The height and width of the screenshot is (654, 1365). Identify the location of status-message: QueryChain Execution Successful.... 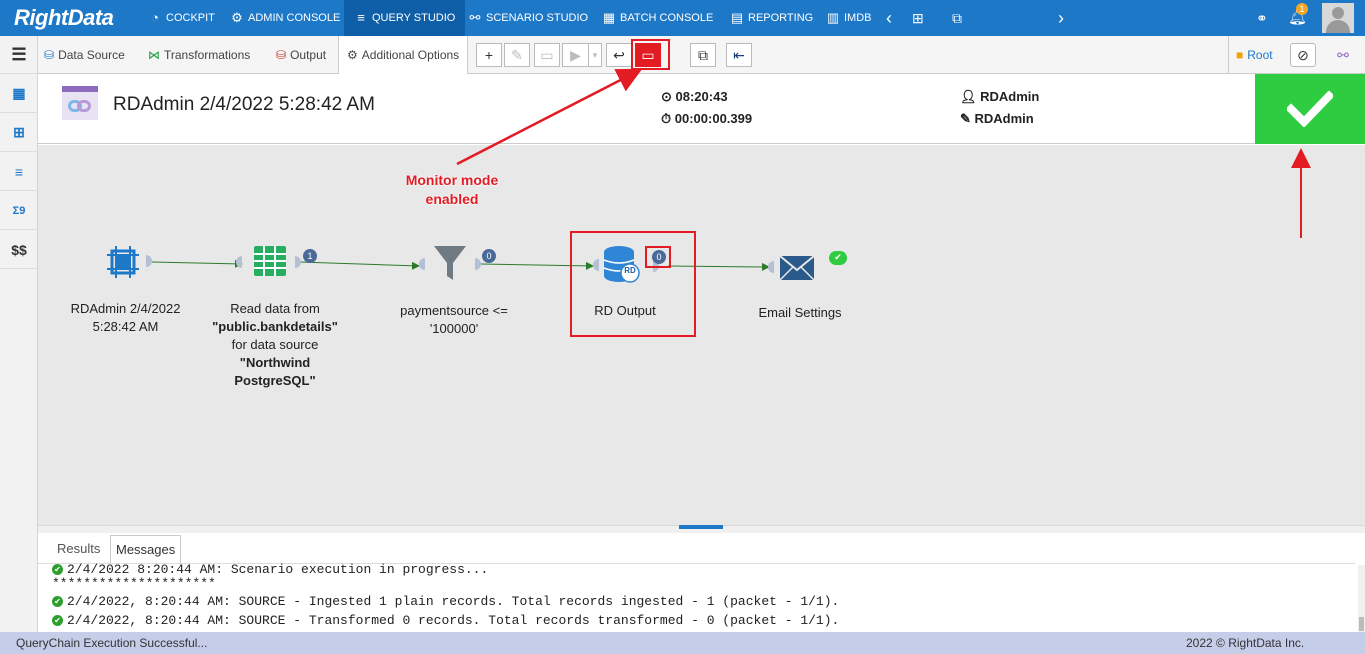
(112, 643).